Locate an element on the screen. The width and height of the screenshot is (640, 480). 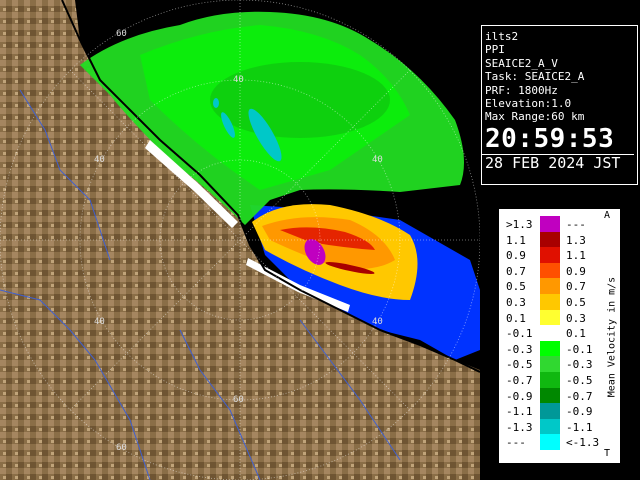
legend-high-value: 1.3 is located at coordinates (576, 240).